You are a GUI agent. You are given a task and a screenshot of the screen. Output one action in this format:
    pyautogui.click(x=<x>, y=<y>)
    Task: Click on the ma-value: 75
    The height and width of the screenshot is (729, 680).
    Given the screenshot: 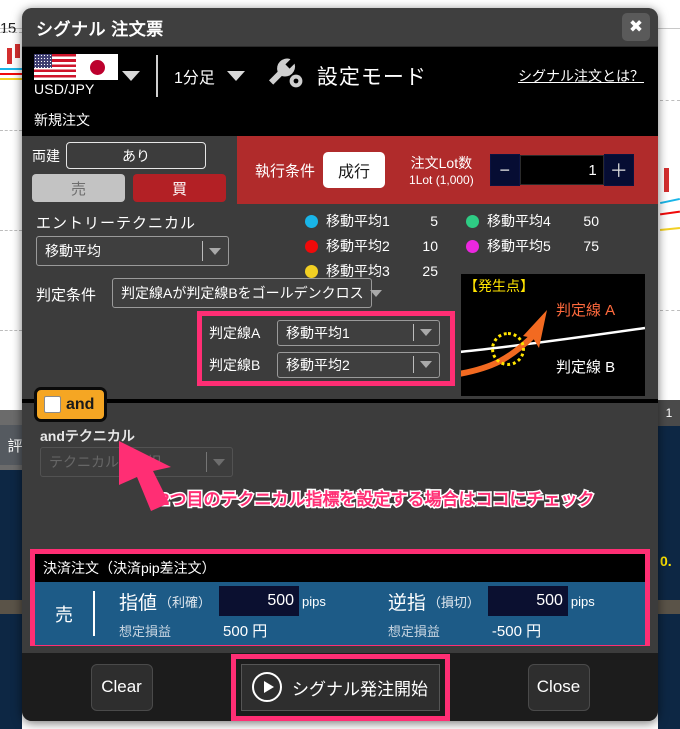 What is the action you would take?
    pyautogui.click(x=591, y=246)
    